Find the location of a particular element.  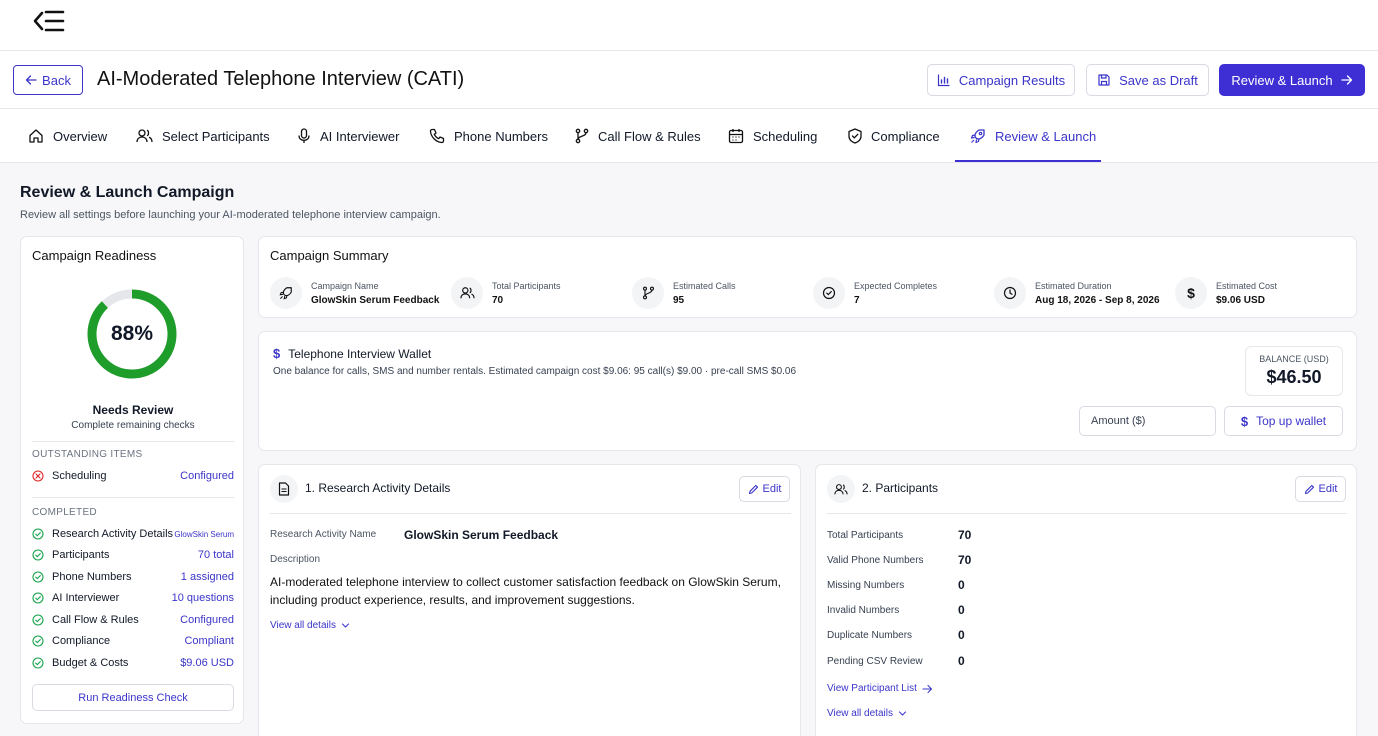

checklist-item-compliance: Compliance Compliant is located at coordinates (133, 641).